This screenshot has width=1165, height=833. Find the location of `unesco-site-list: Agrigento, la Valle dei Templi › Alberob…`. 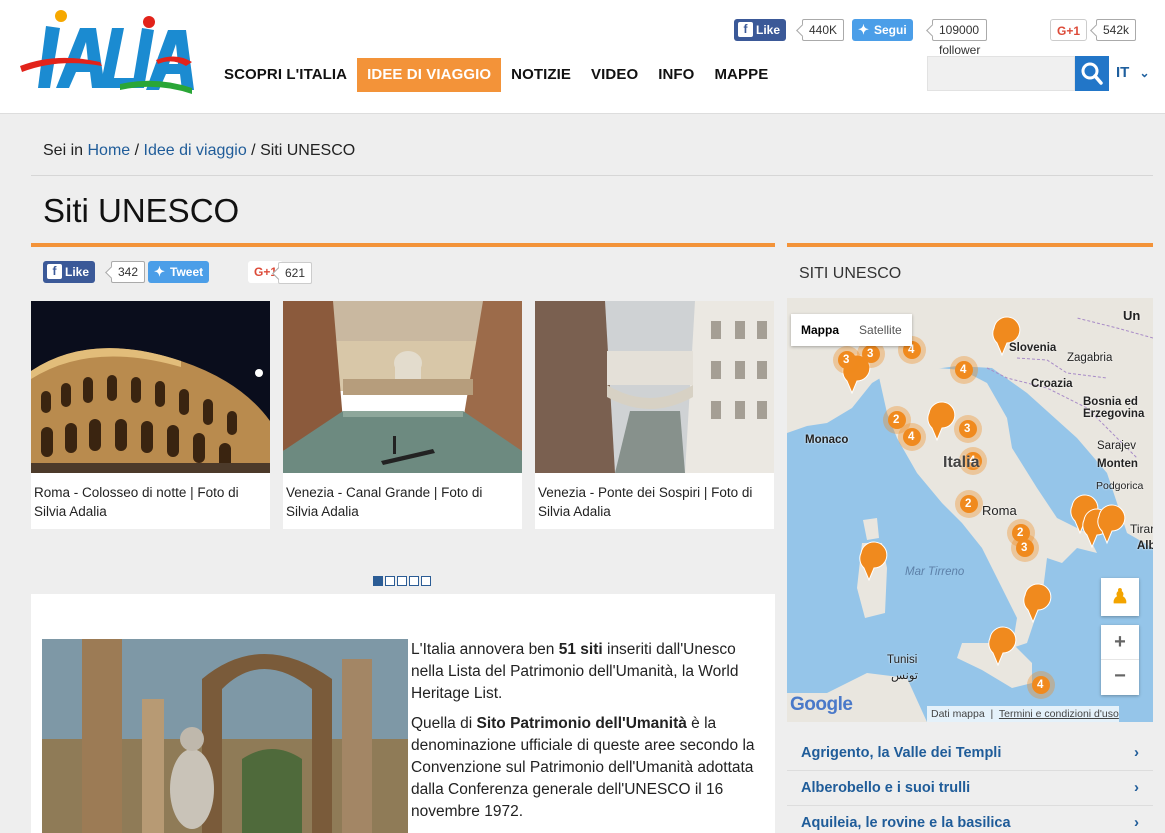

unesco-site-list: Agrigento, la Valle dei Templi › Alberob… is located at coordinates (970, 784).